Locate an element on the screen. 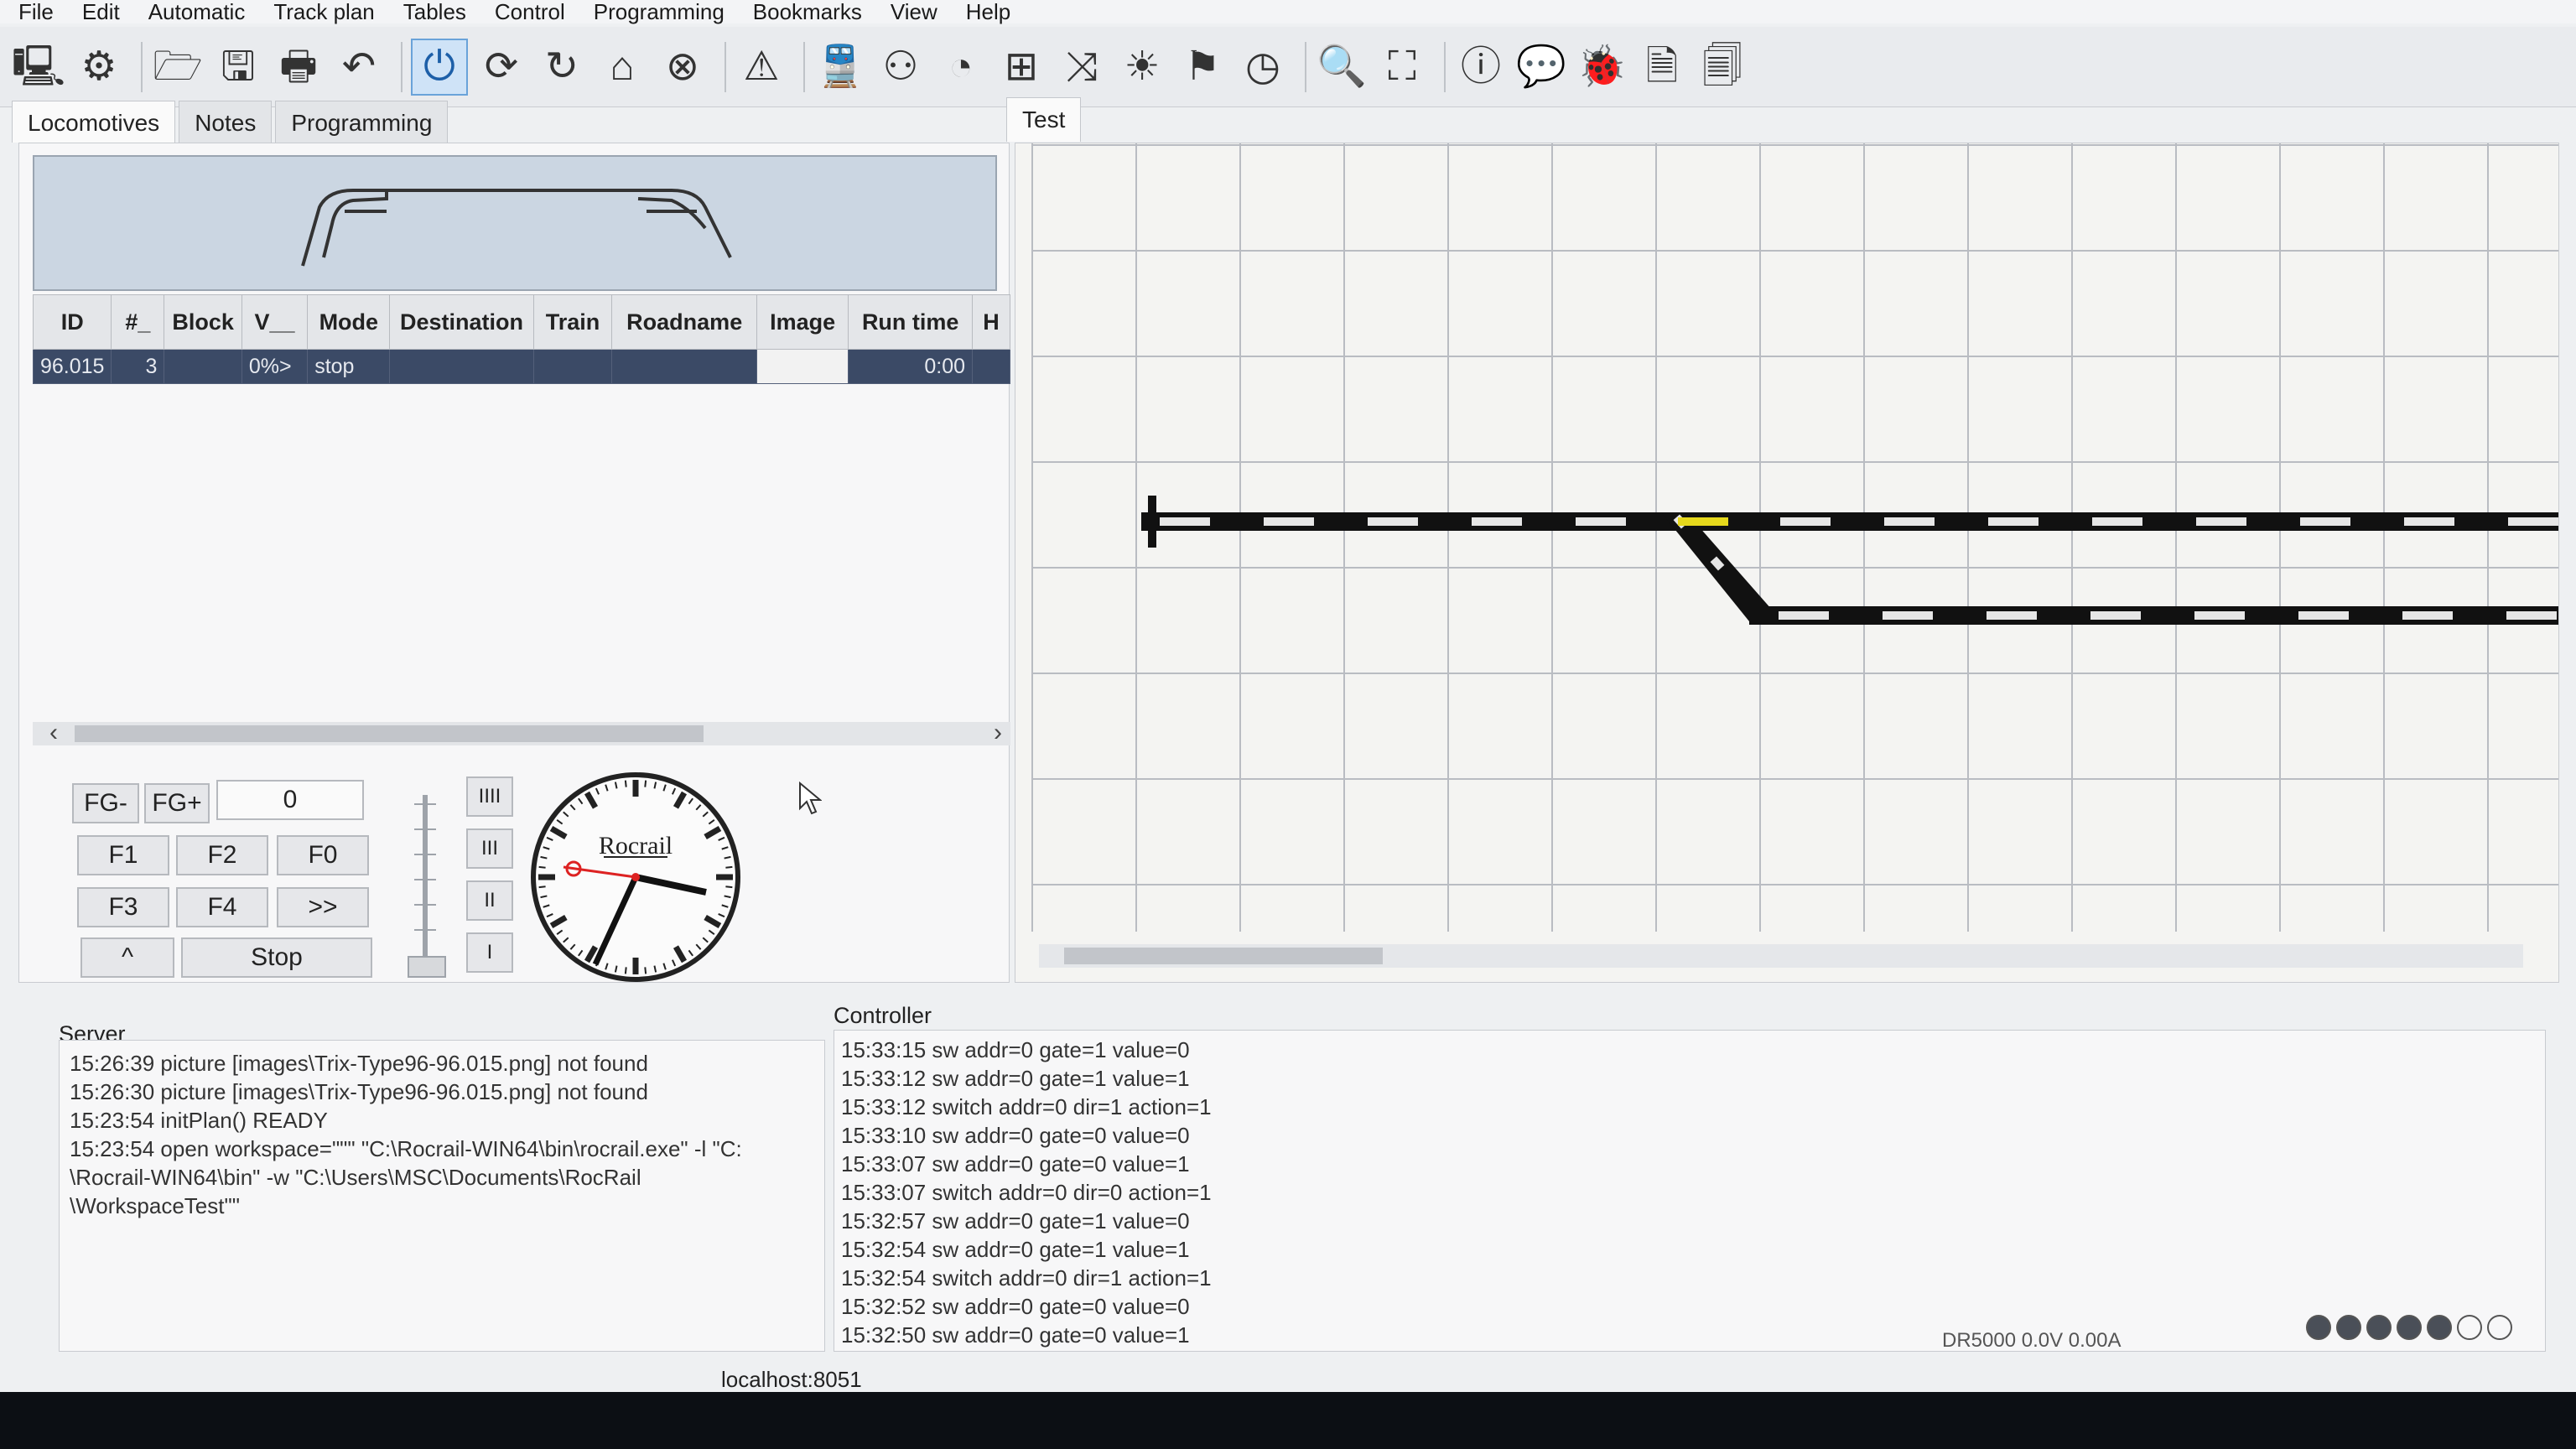 Image resolution: width=2576 pixels, height=1449 pixels. fg-minus-button: FG- is located at coordinates (105, 803).